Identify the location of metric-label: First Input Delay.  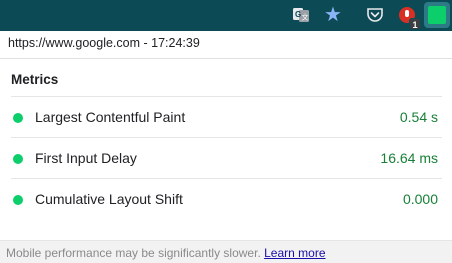
(86, 158).